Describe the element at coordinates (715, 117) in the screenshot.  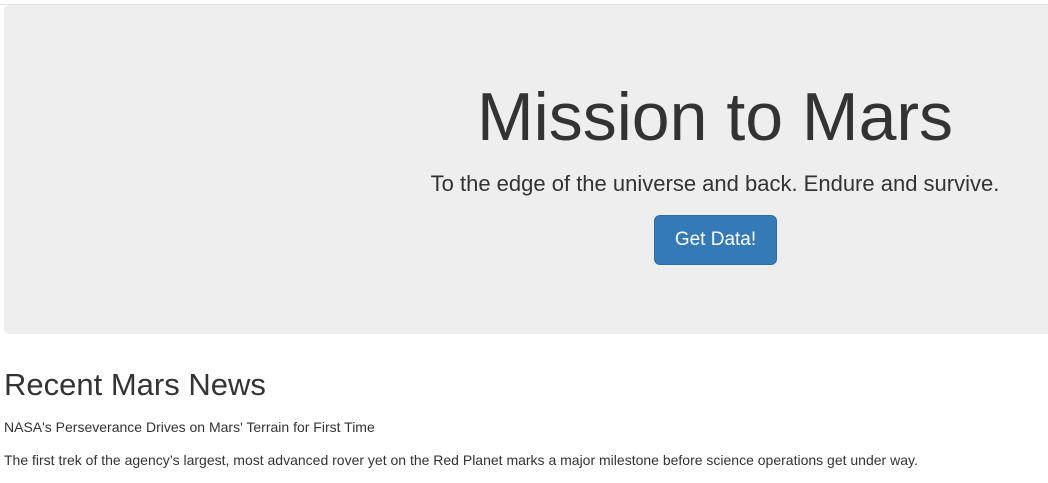
I see `hero-title: Mission to Mars` at that location.